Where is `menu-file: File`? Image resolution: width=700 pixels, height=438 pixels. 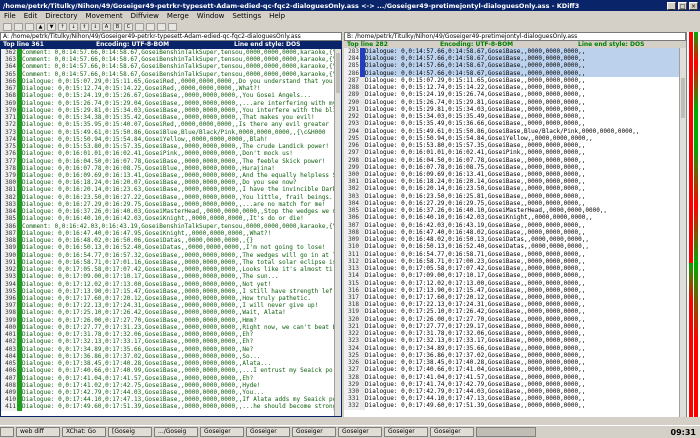
menu-file: File is located at coordinates (10, 16).